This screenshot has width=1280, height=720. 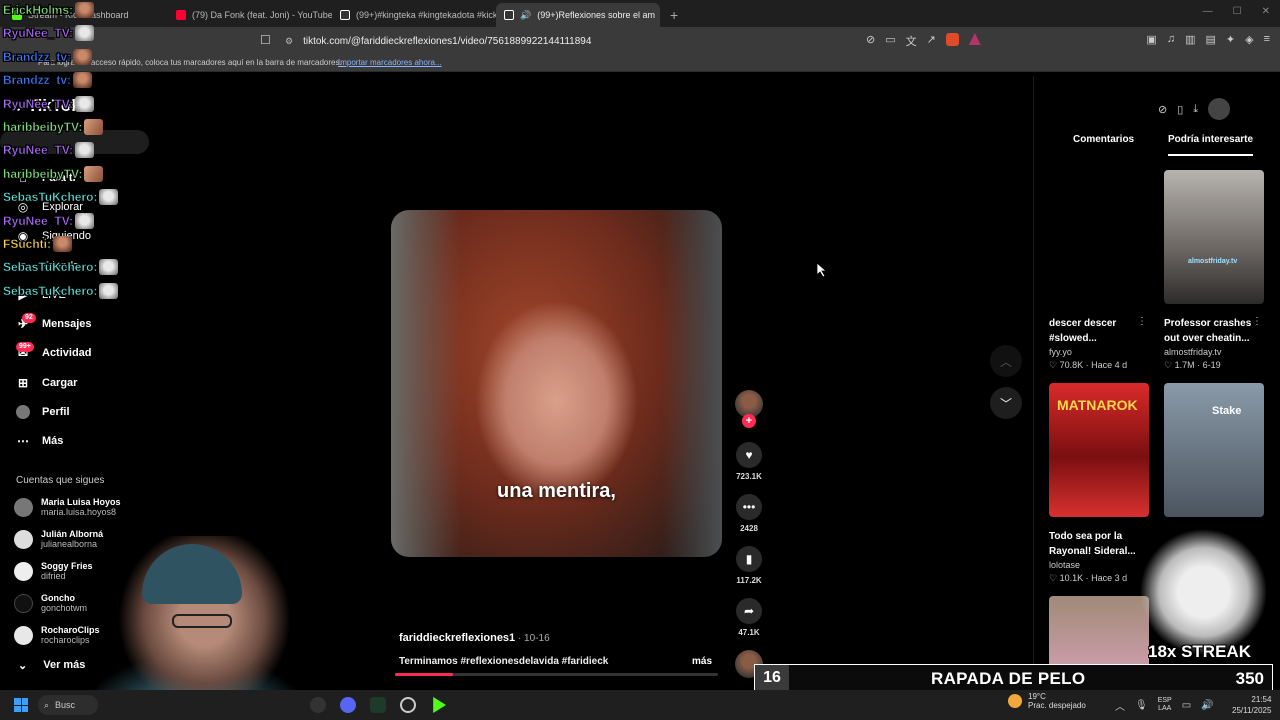 I want to click on chevron-down-icon: ⌄, so click(x=23, y=666).